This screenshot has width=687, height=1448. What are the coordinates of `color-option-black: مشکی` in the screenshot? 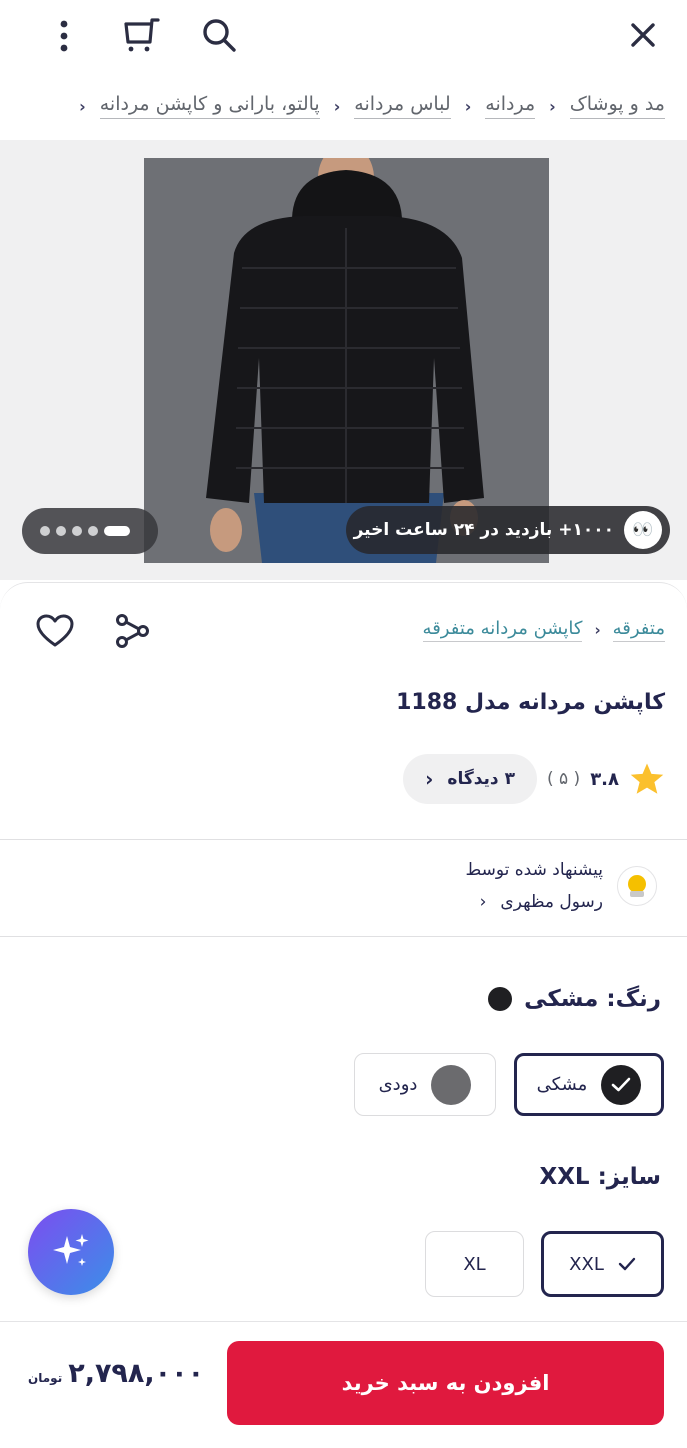 It's located at (589, 1084).